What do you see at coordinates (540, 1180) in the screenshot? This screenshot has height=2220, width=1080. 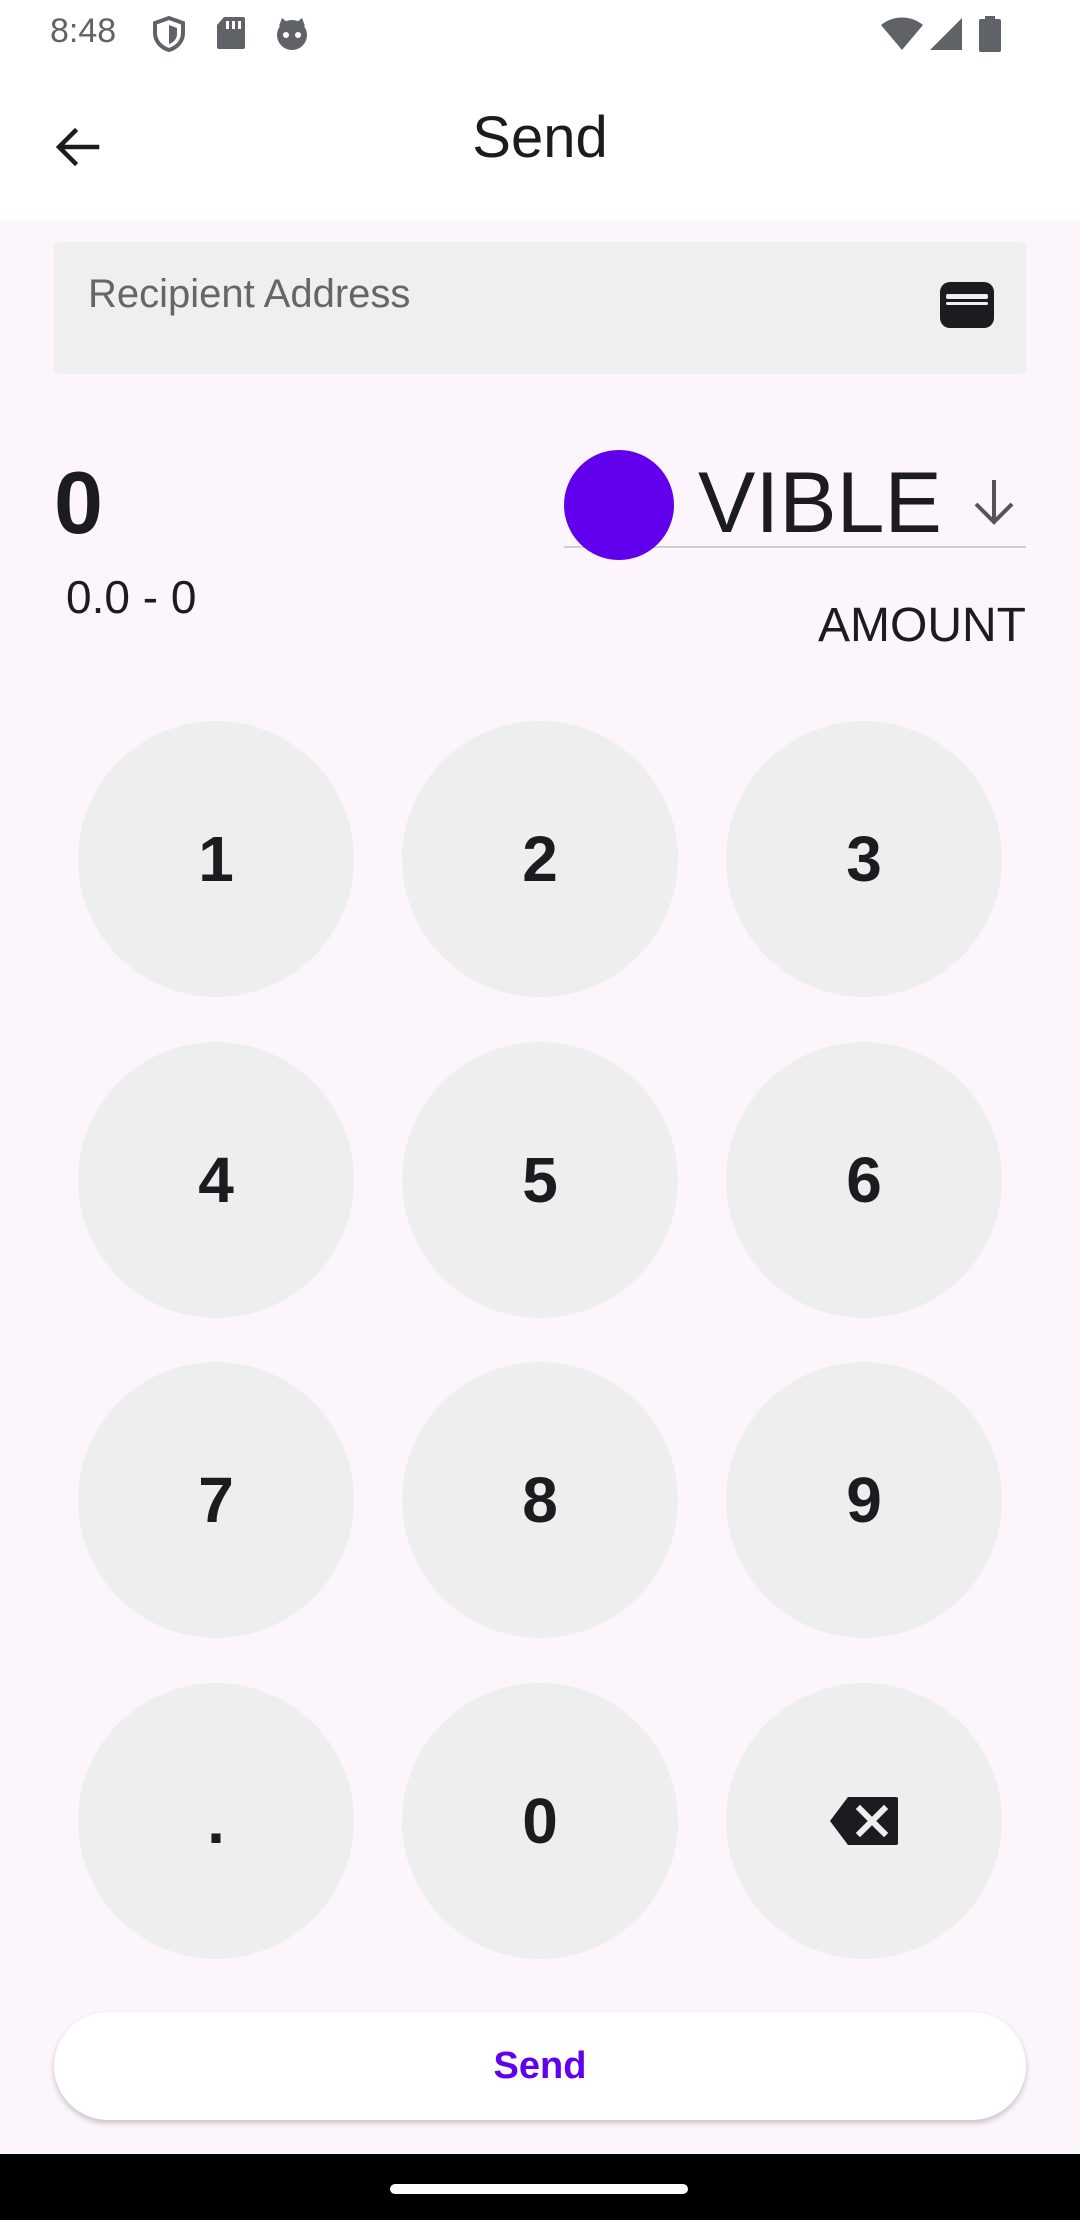 I see `key-5: 5` at bounding box center [540, 1180].